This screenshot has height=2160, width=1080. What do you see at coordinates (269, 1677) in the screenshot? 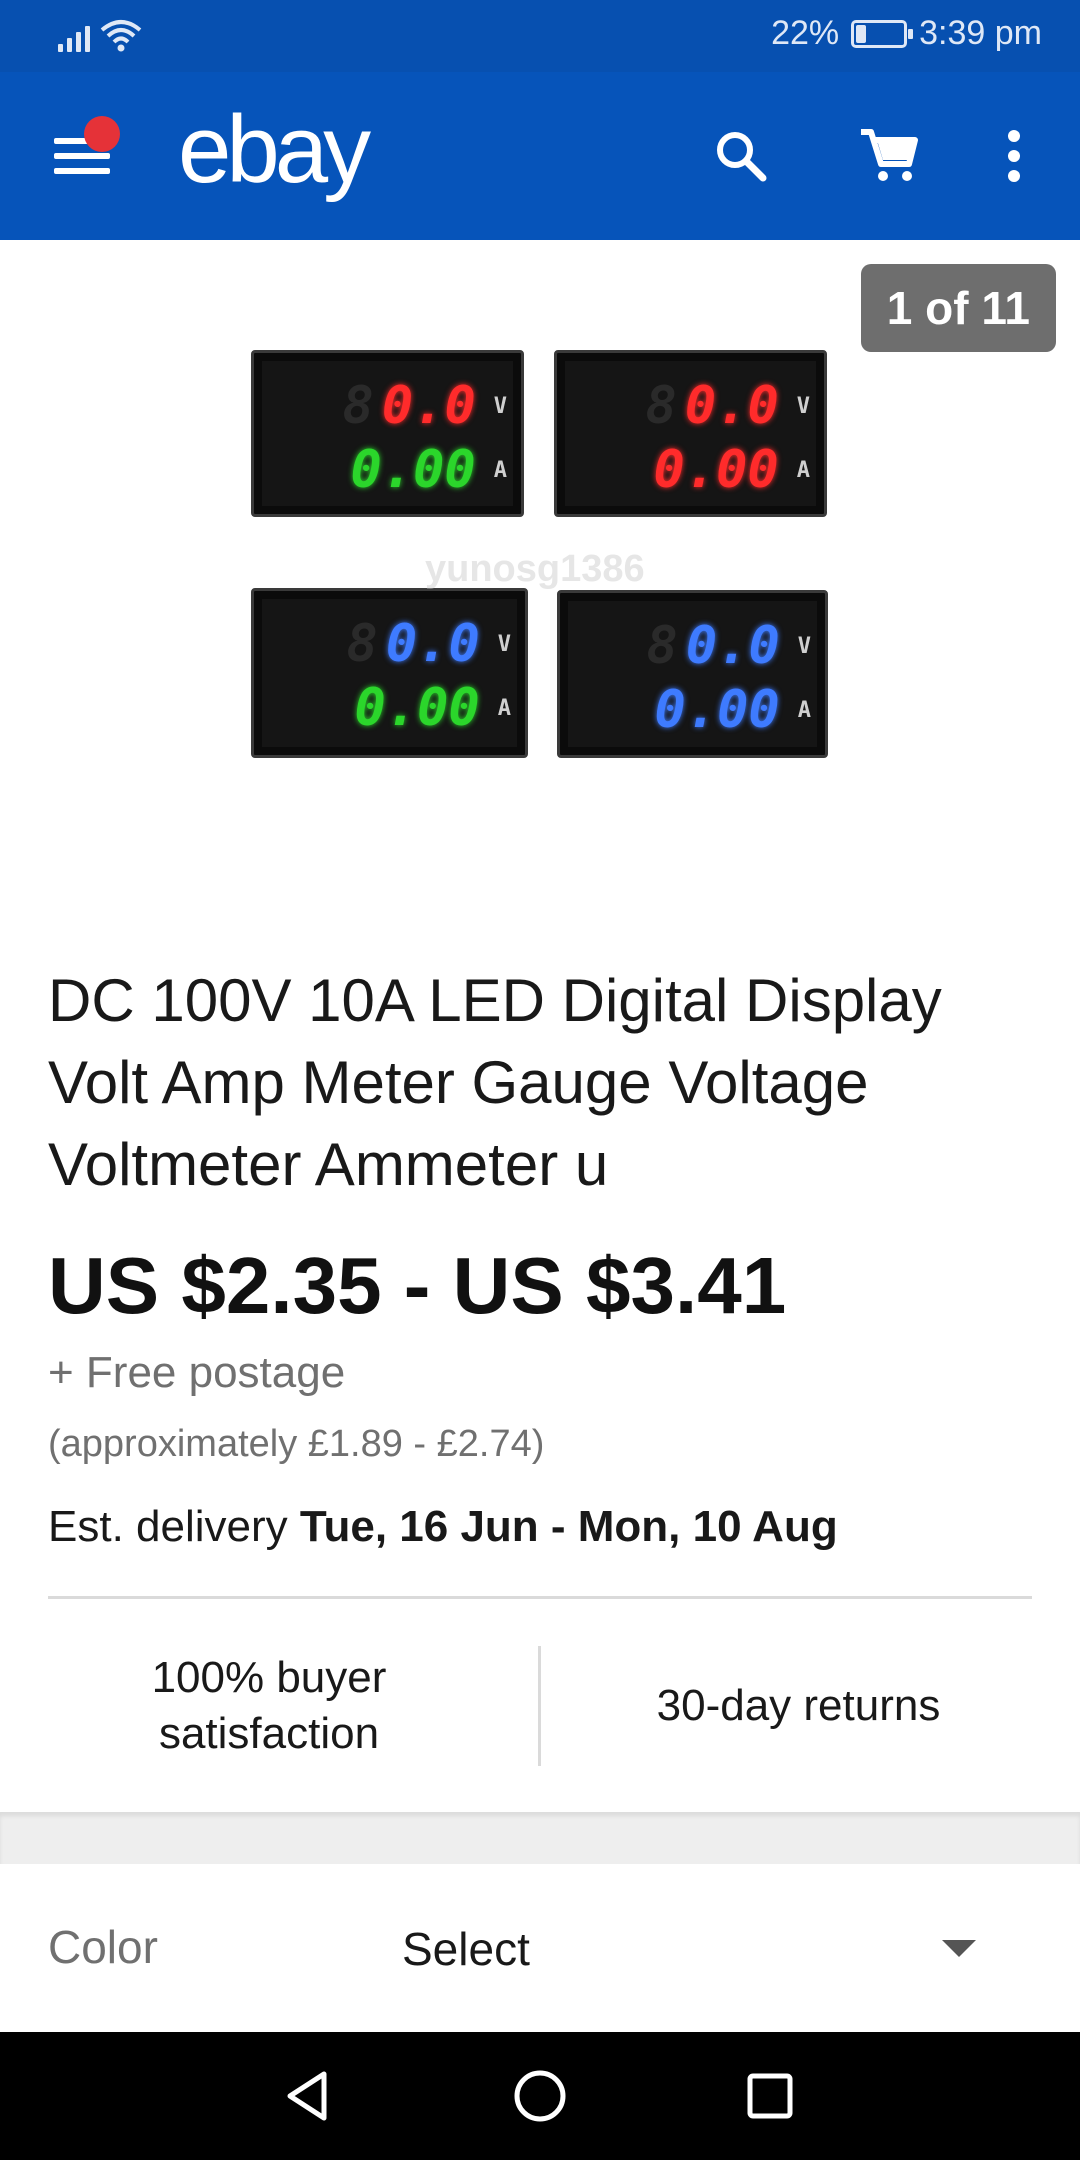
I see `satisfaction-line1: 100% buyer` at bounding box center [269, 1677].